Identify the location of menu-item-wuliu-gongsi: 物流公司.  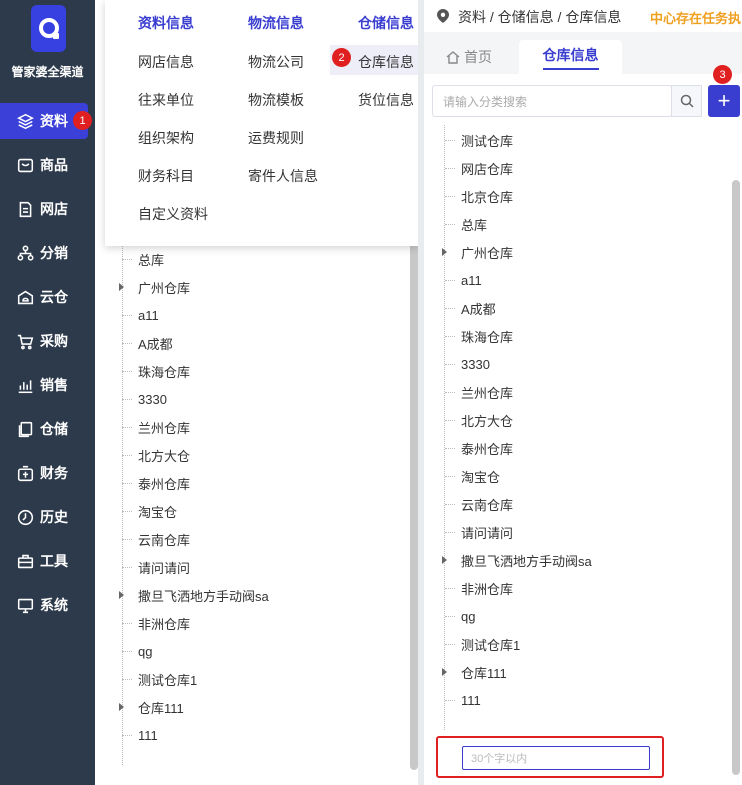
(276, 62).